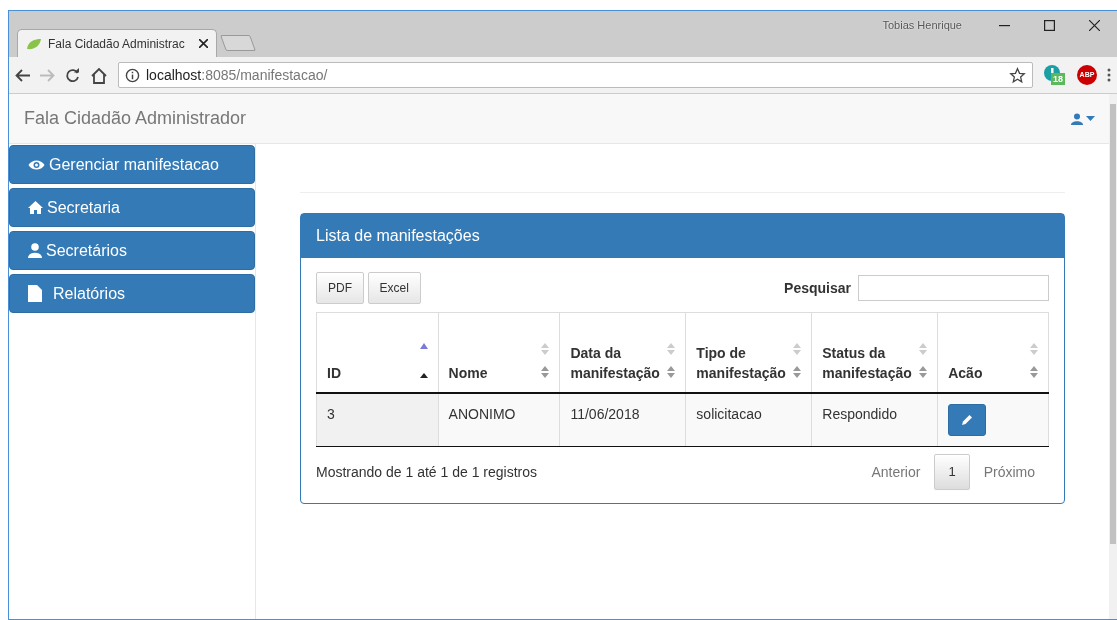 The width and height of the screenshot is (1117, 620). I want to click on scrollbar, so click(1113, 356).